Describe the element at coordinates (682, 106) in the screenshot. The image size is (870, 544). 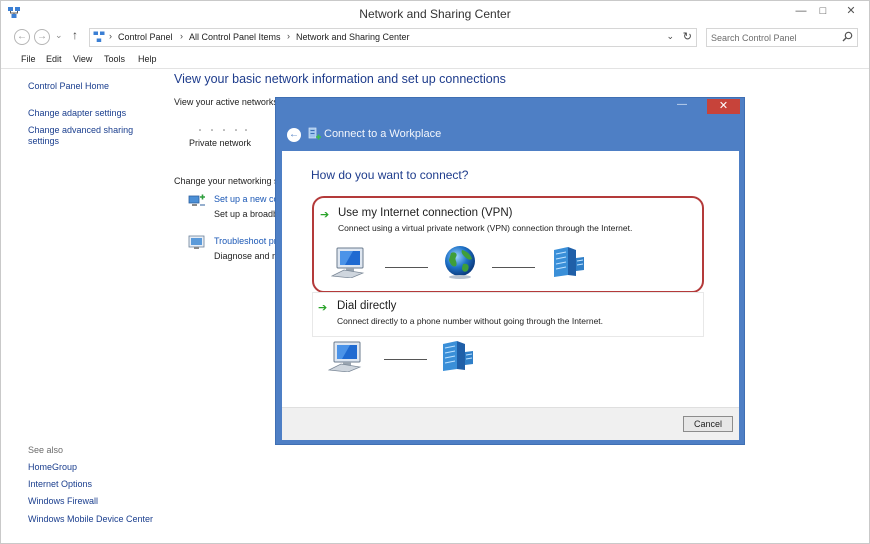
I see `dialog-minimize-button: —` at that location.